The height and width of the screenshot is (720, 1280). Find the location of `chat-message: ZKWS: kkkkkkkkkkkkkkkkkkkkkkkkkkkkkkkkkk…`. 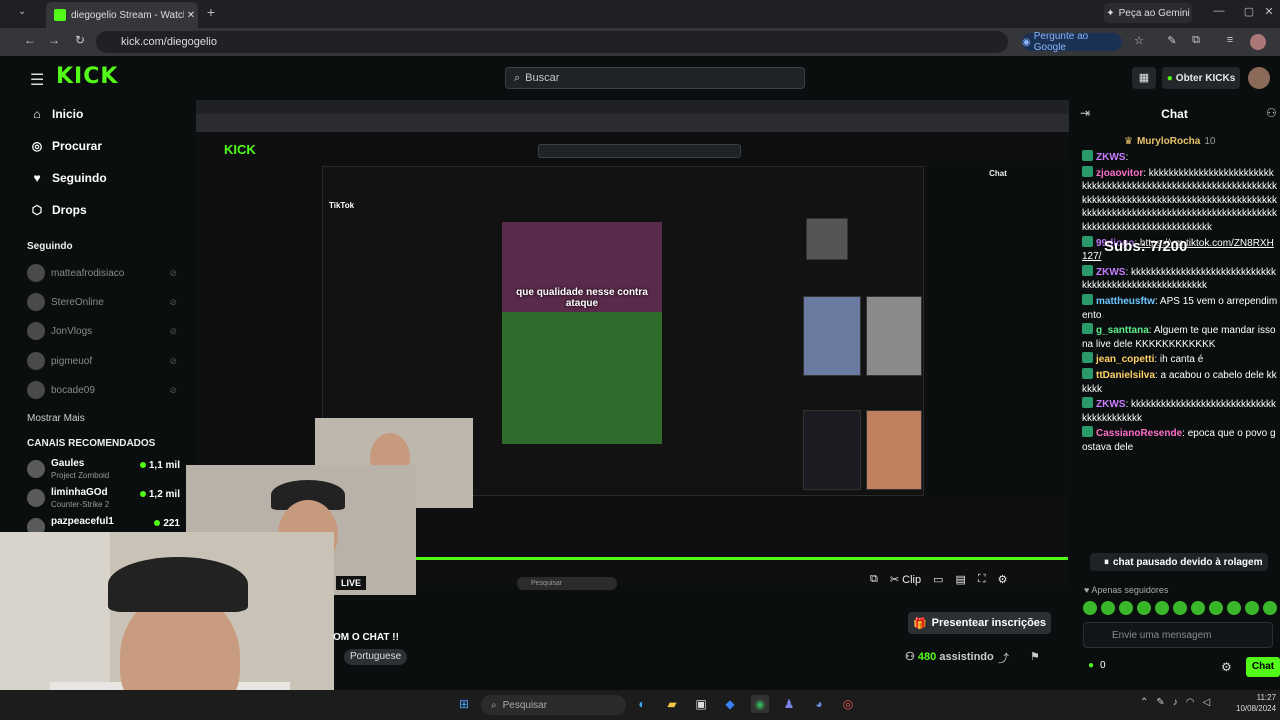

chat-message: ZKWS: kkkkkkkkkkkkkkkkkkkkkkkkkkkkkkkkkk… is located at coordinates (1180, 411).